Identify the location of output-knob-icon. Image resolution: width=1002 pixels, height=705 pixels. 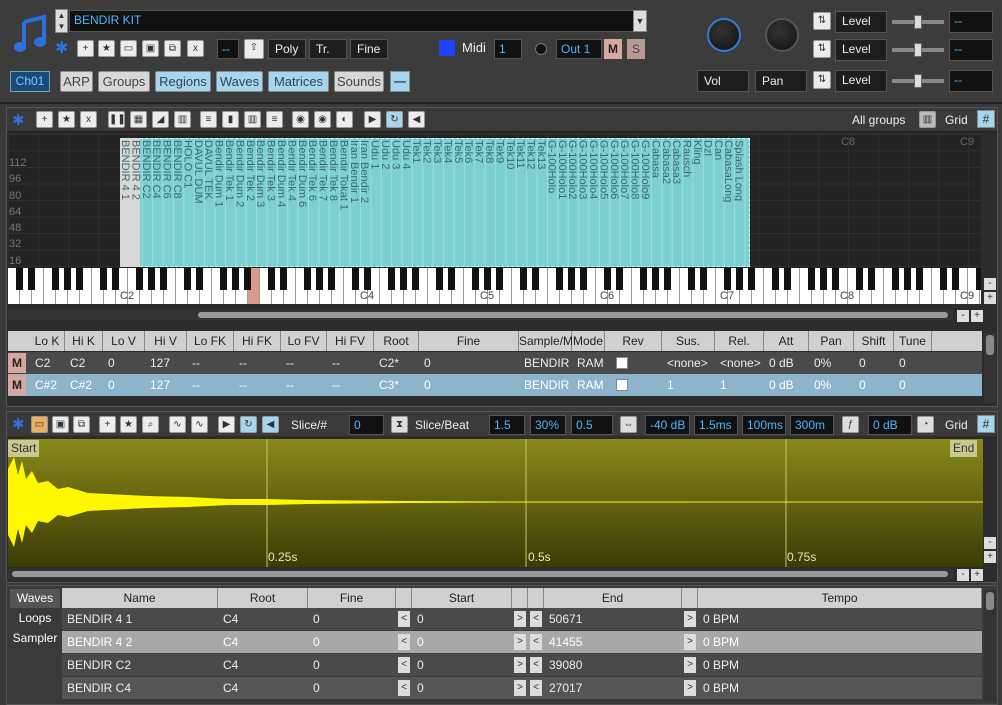
(541, 49).